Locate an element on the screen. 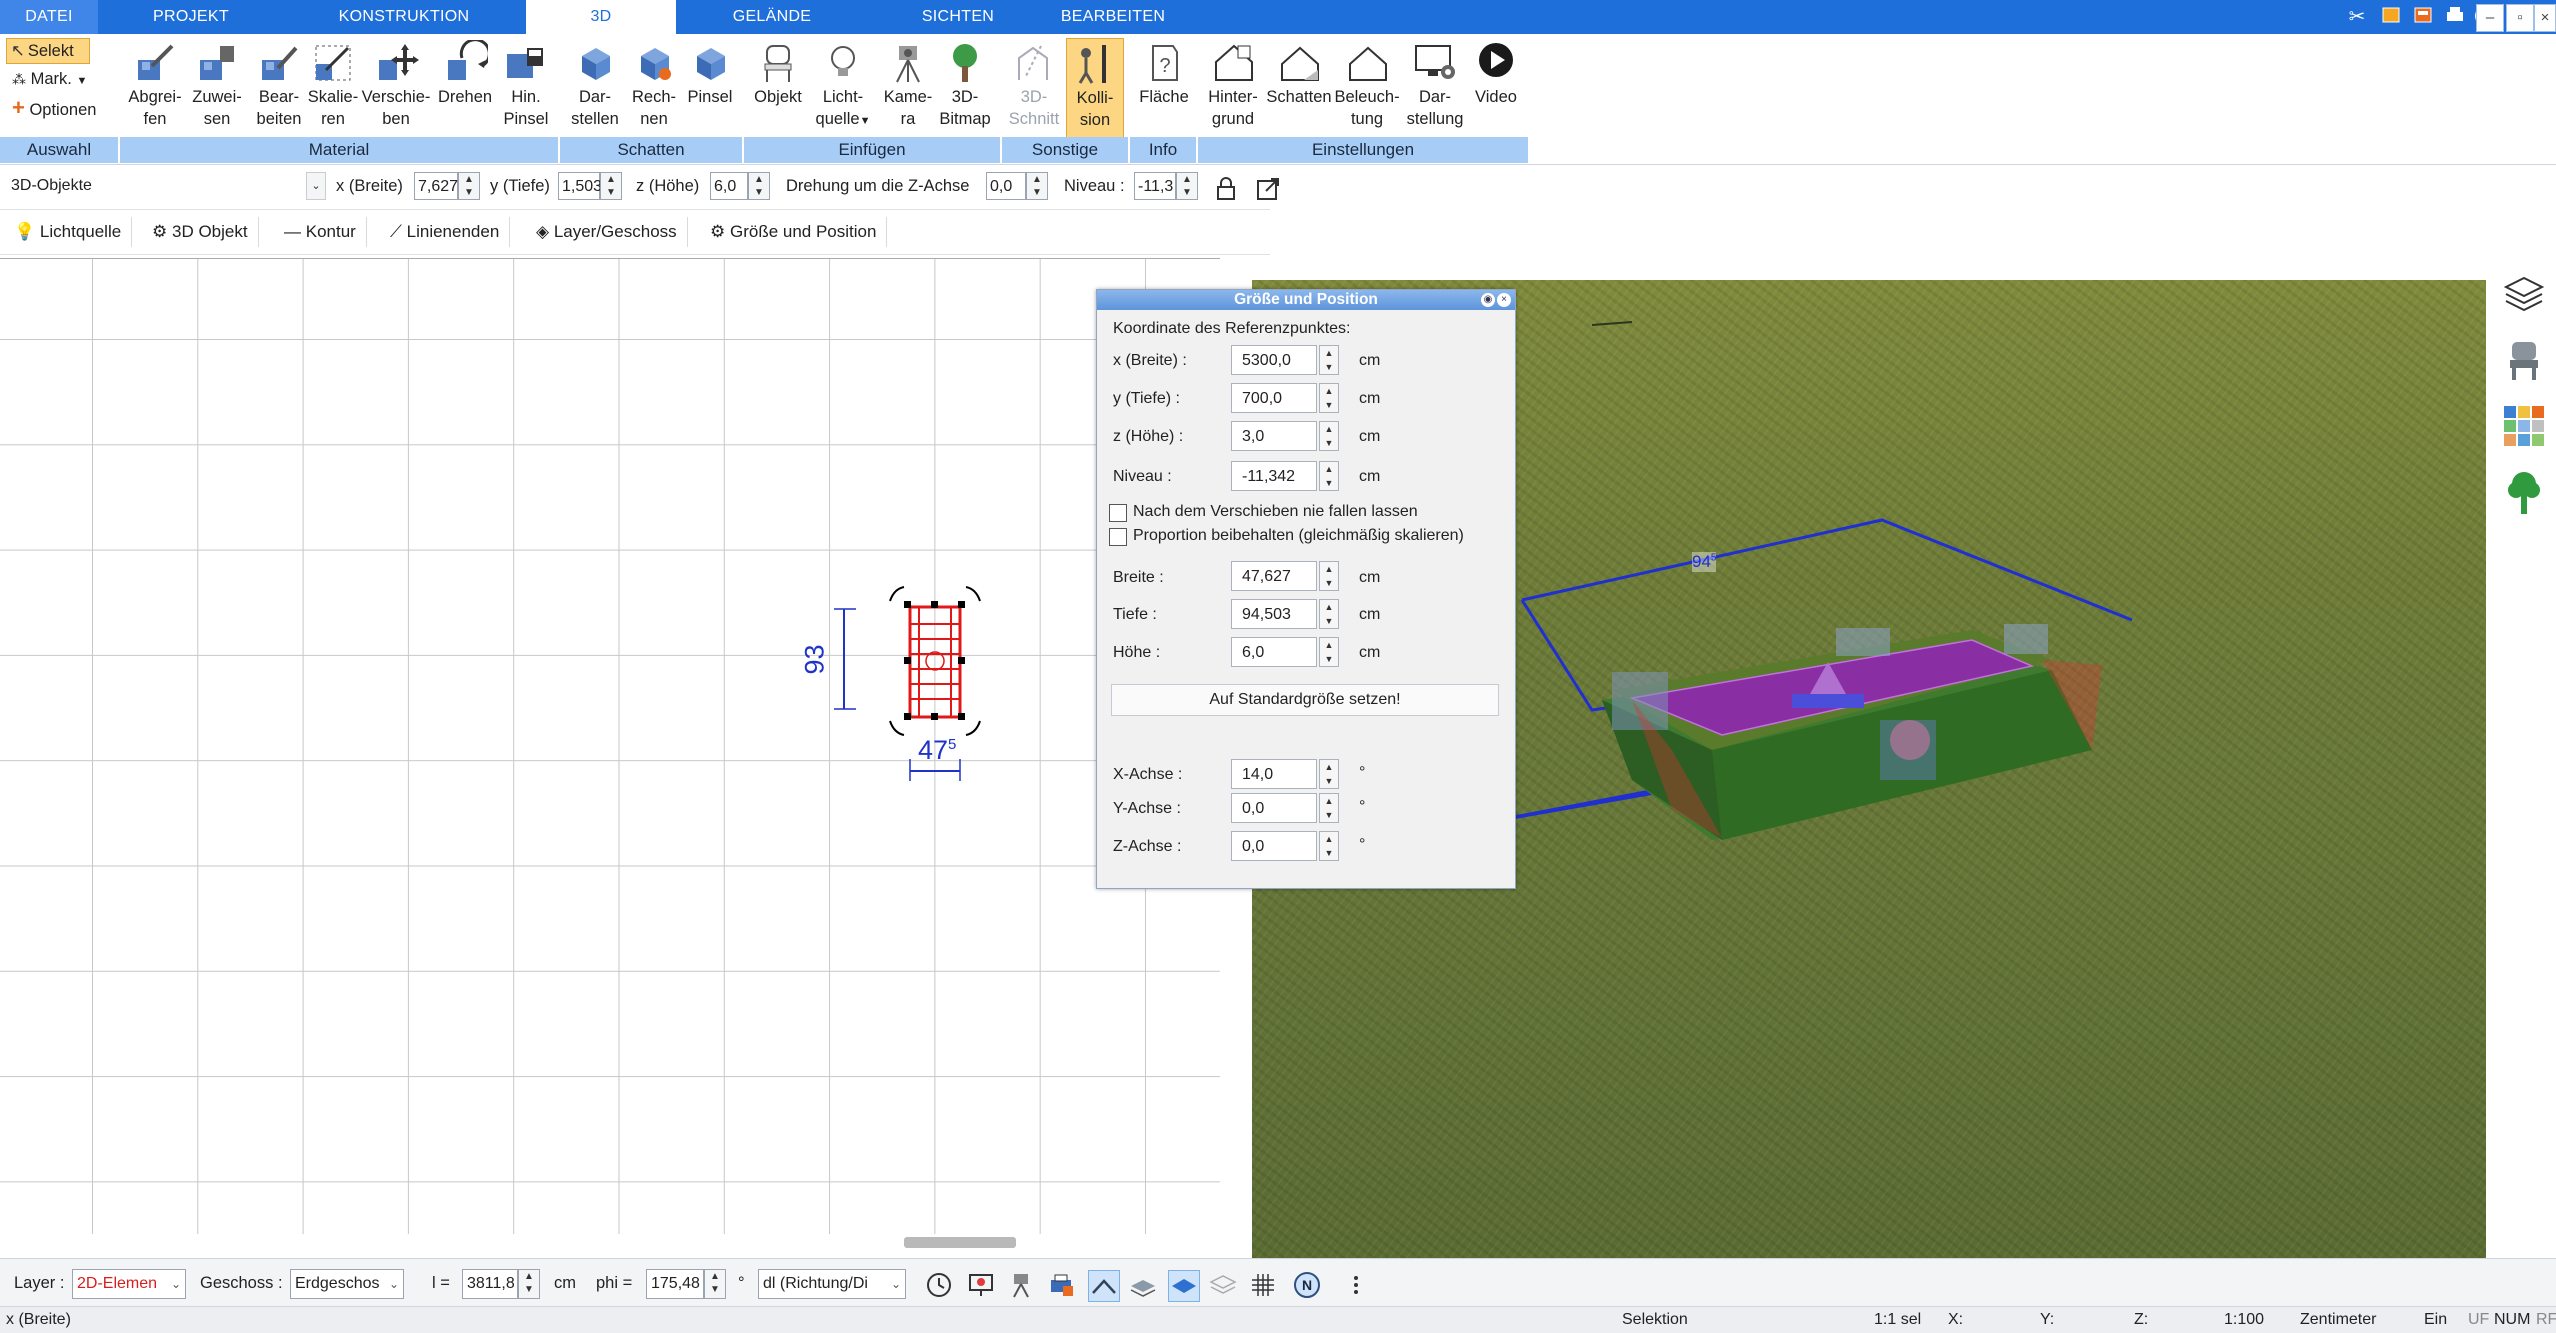 This screenshot has height=1333, width=2556. tab-sichten: SICHTEN is located at coordinates (958, 17).